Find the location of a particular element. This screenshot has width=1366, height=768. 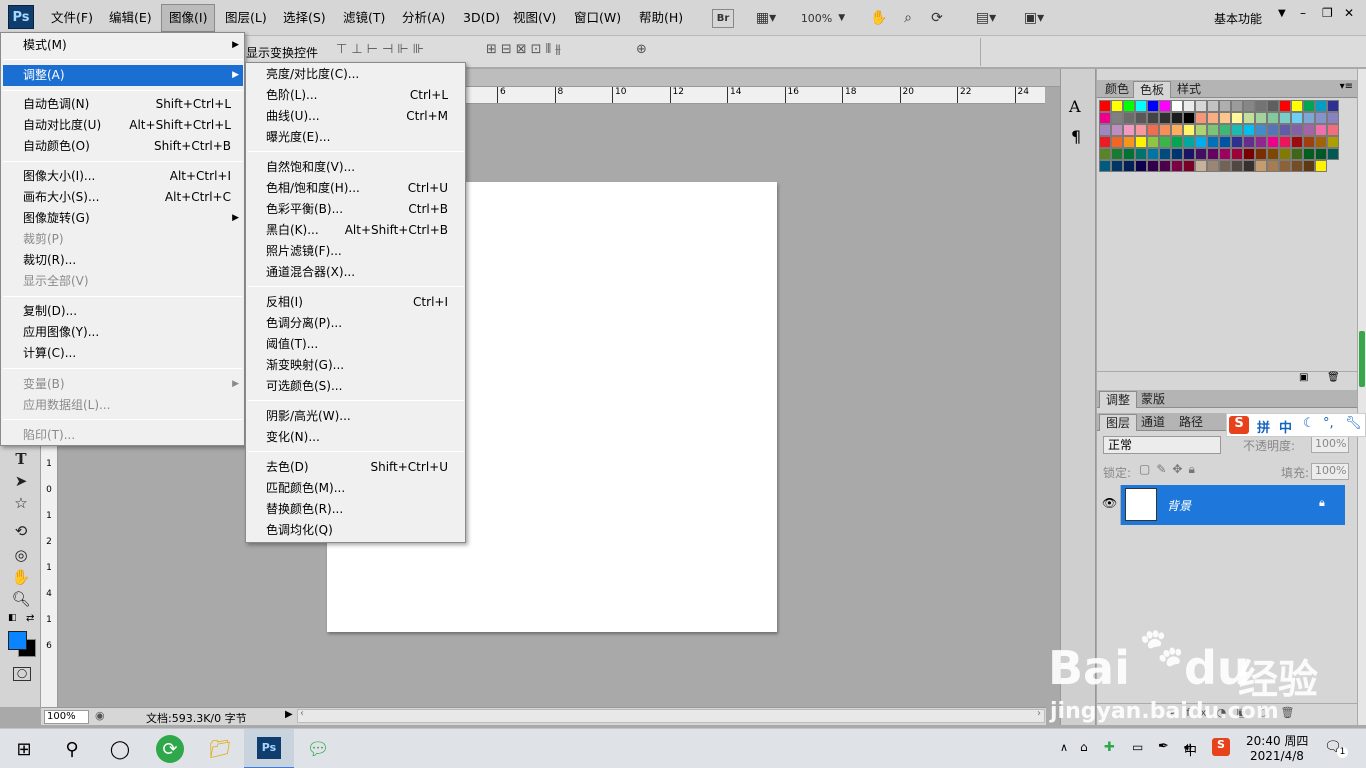

tab-swatches: 色板 is located at coordinates (1152, 89).